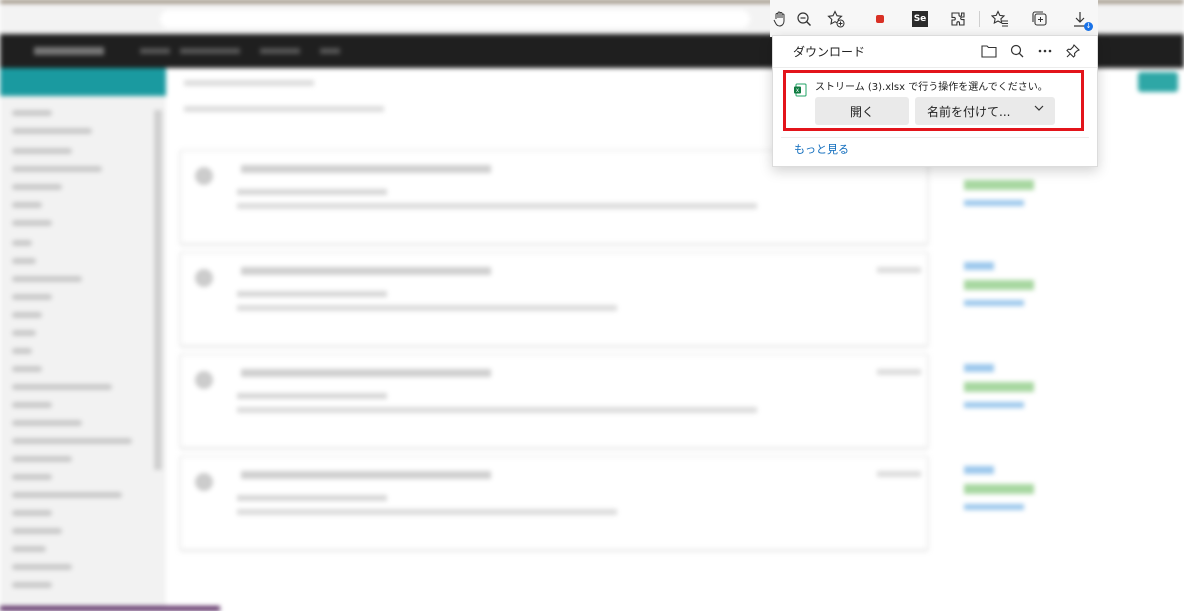 The height and width of the screenshot is (611, 1184). What do you see at coordinates (1017, 51) in the screenshot?
I see `search-icon` at bounding box center [1017, 51].